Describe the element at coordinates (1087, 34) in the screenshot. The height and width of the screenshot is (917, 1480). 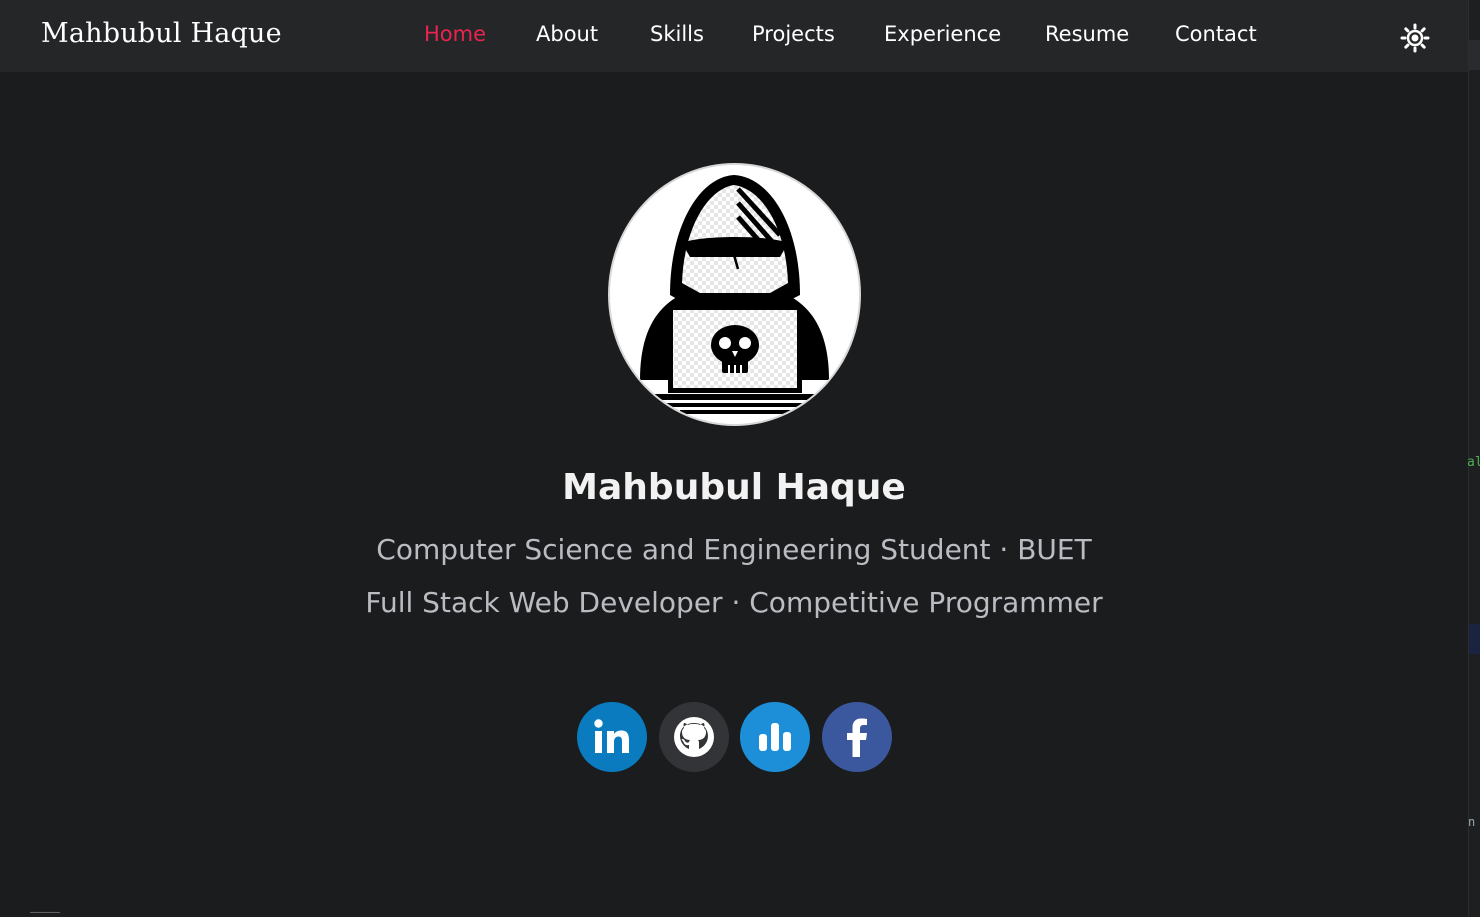
I see `nav-resume: Resume` at that location.